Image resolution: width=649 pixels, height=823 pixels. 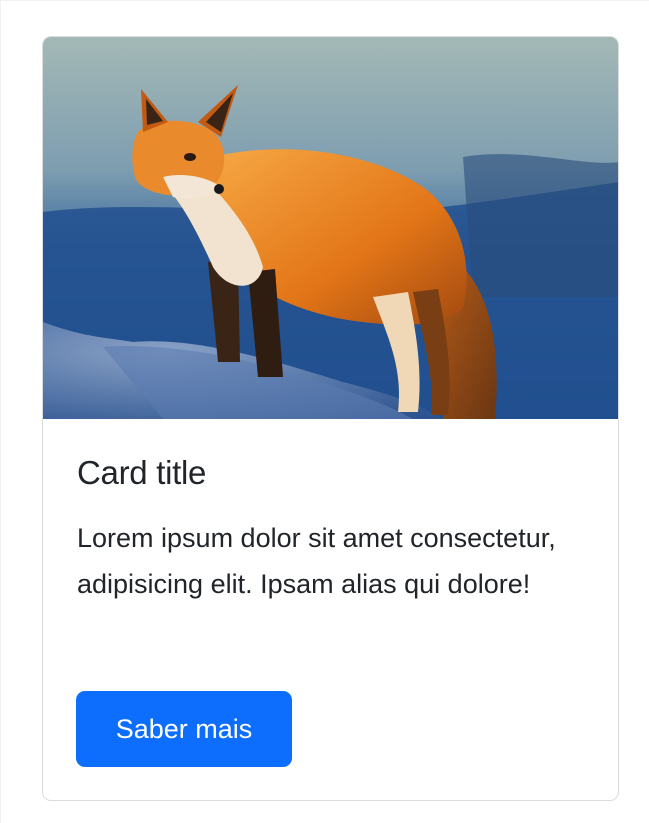 I want to click on card-title: Card title, so click(x=142, y=472).